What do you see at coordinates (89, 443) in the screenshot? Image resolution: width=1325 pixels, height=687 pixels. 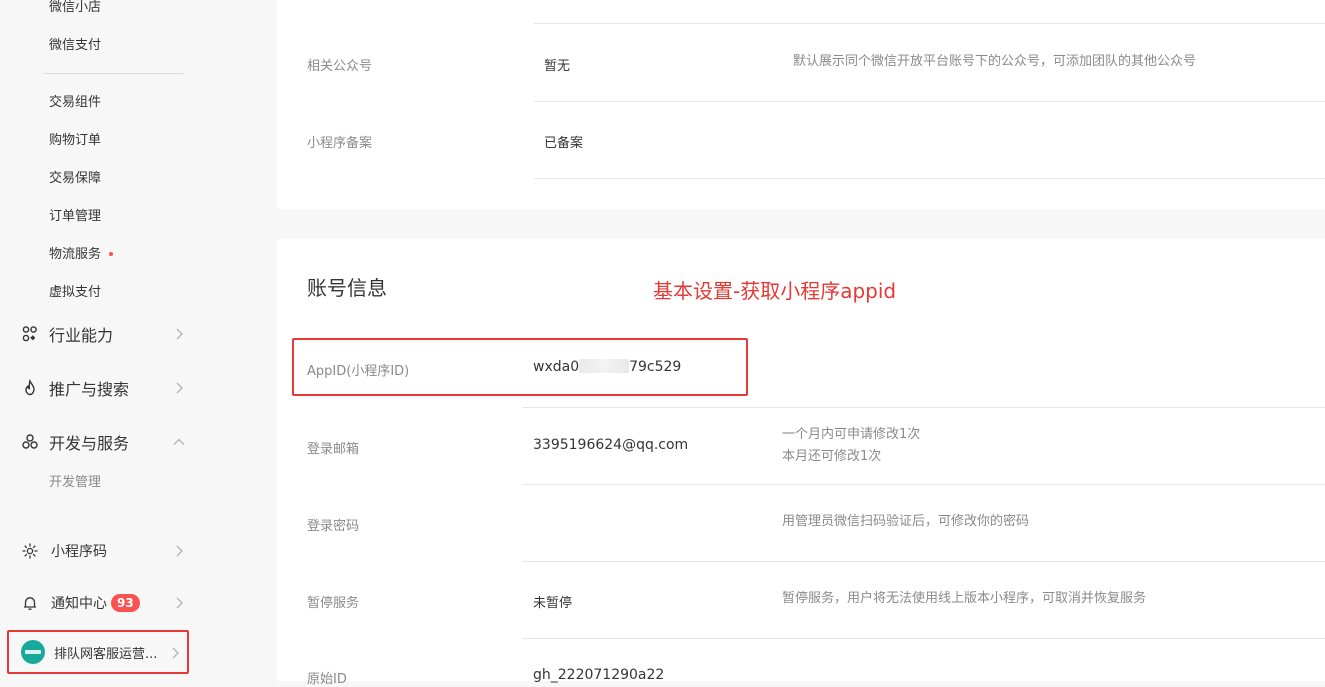 I see `sidebar-group-label: 开发与服务` at bounding box center [89, 443].